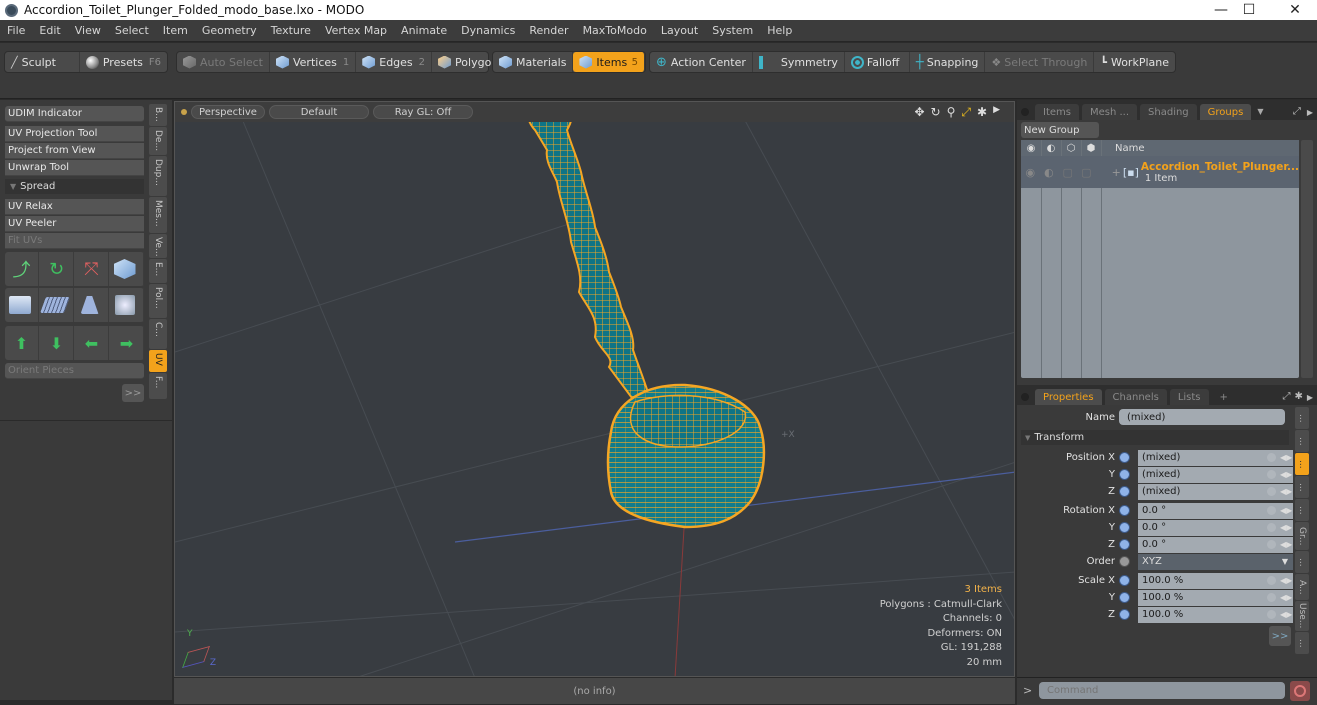  I want to click on align-right-icon: ➡, so click(127, 343).